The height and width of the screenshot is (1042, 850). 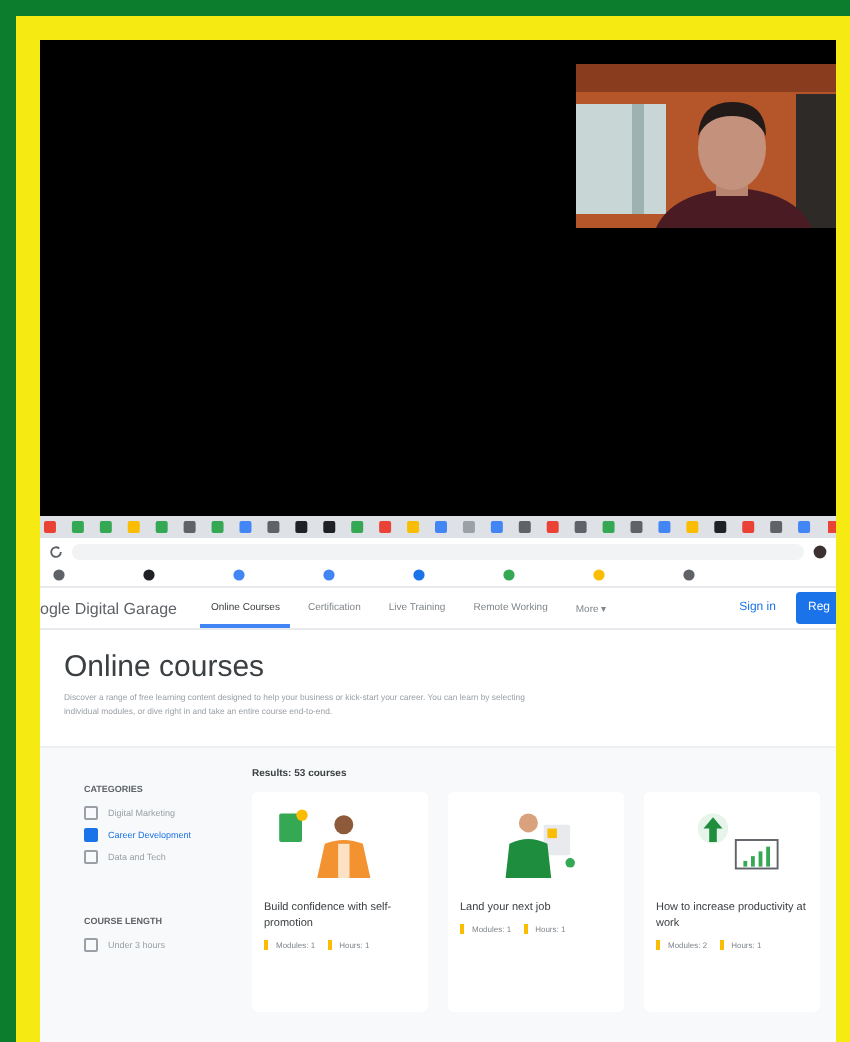 I want to click on reload-icon, so click(x=56, y=551).